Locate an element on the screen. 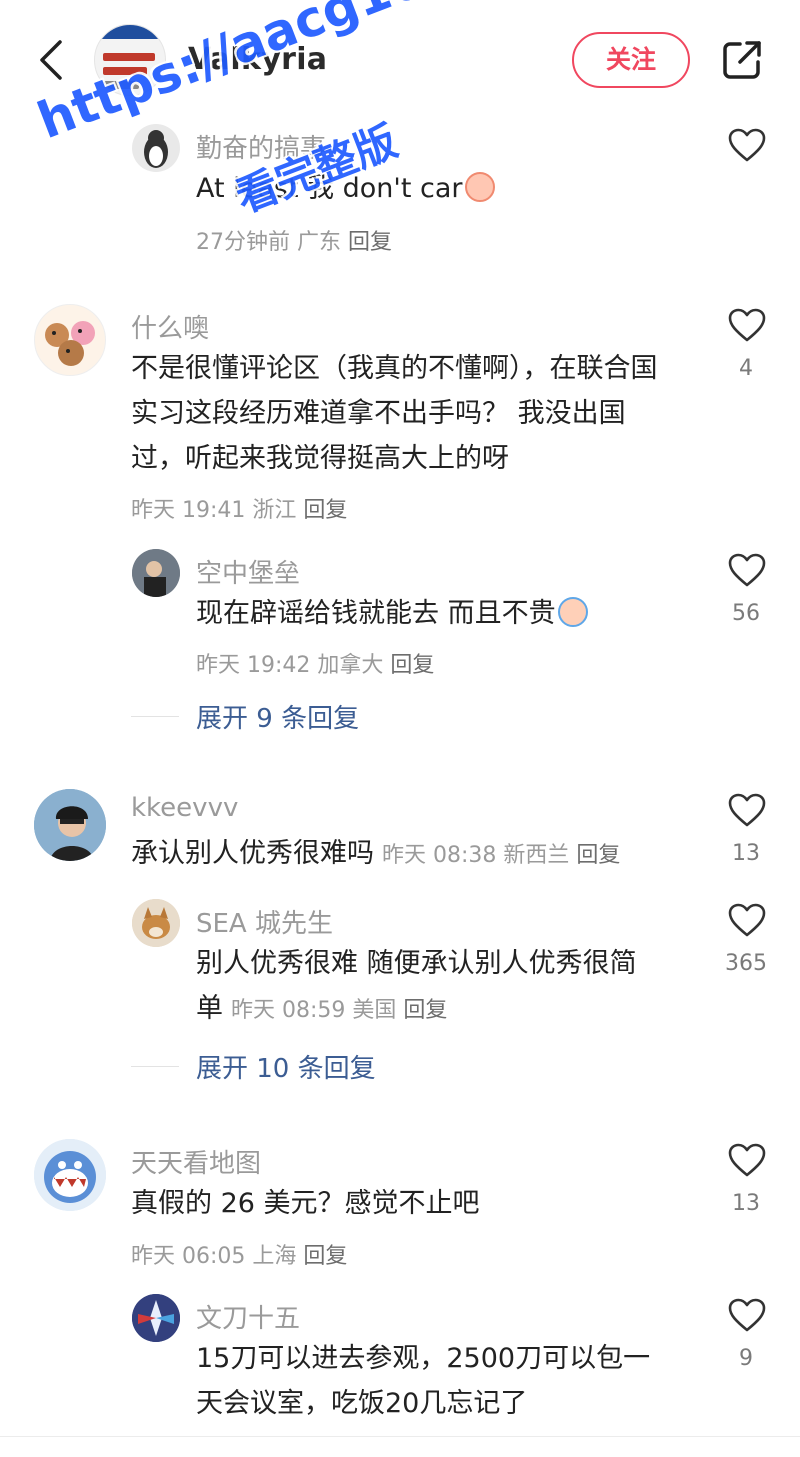 The image size is (800, 1457). like-count: 4 is located at coordinates (746, 368).